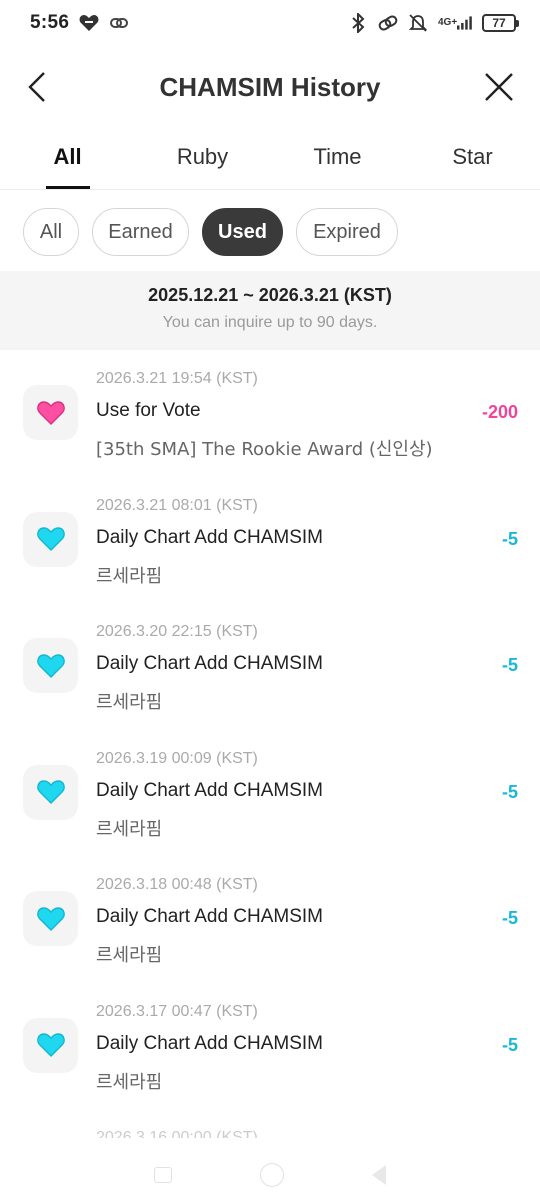 The width and height of the screenshot is (540, 1200). What do you see at coordinates (177, 758) in the screenshot?
I see `item-time: 2026.3.19 00:09 (KST)` at bounding box center [177, 758].